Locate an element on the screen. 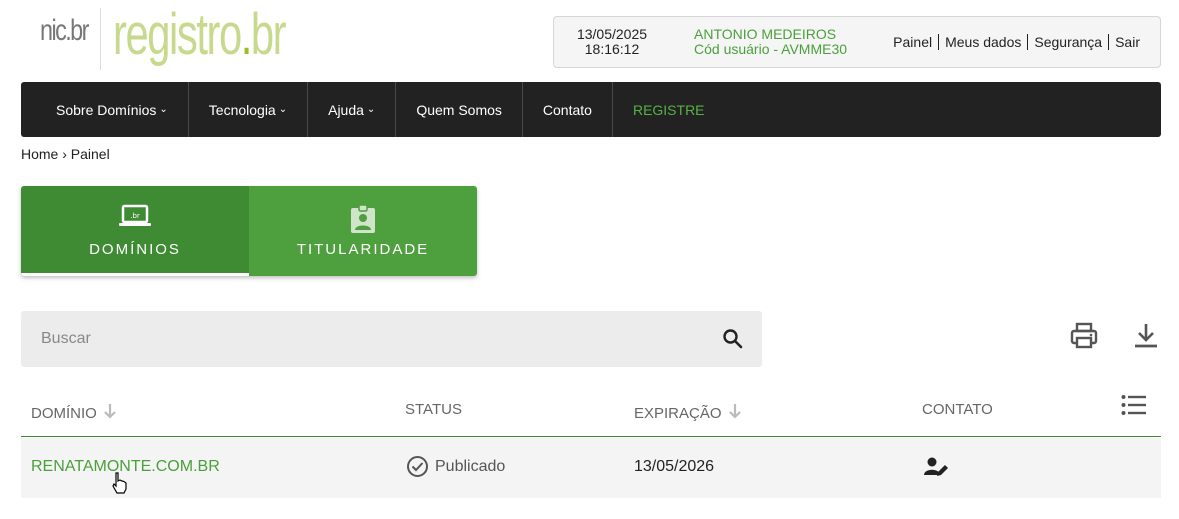 This screenshot has height=519, width=1179. session-date: 13/05/2025 is located at coordinates (612, 34).